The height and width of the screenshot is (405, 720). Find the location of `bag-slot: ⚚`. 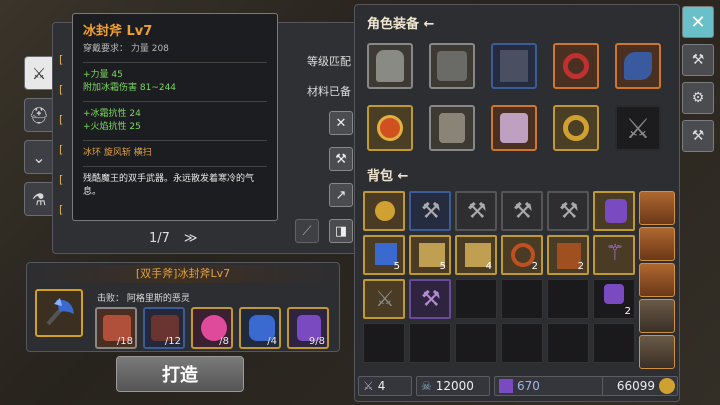

bag-slot: ⚚ is located at coordinates (614, 255).